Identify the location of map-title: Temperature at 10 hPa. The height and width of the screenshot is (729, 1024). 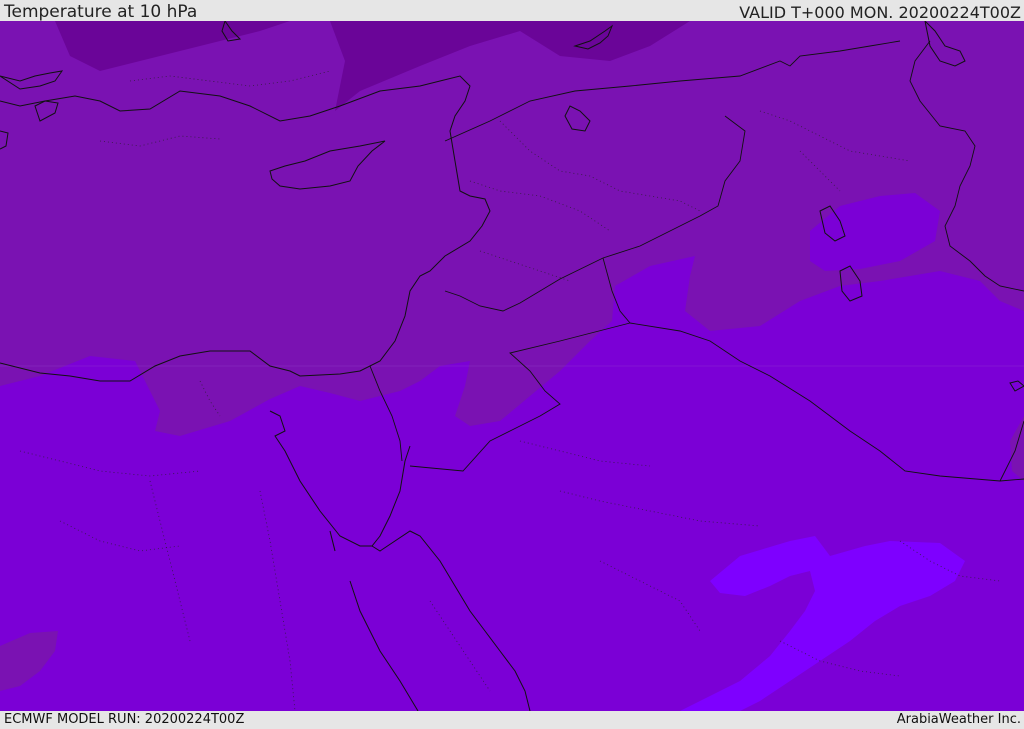
(101, 12).